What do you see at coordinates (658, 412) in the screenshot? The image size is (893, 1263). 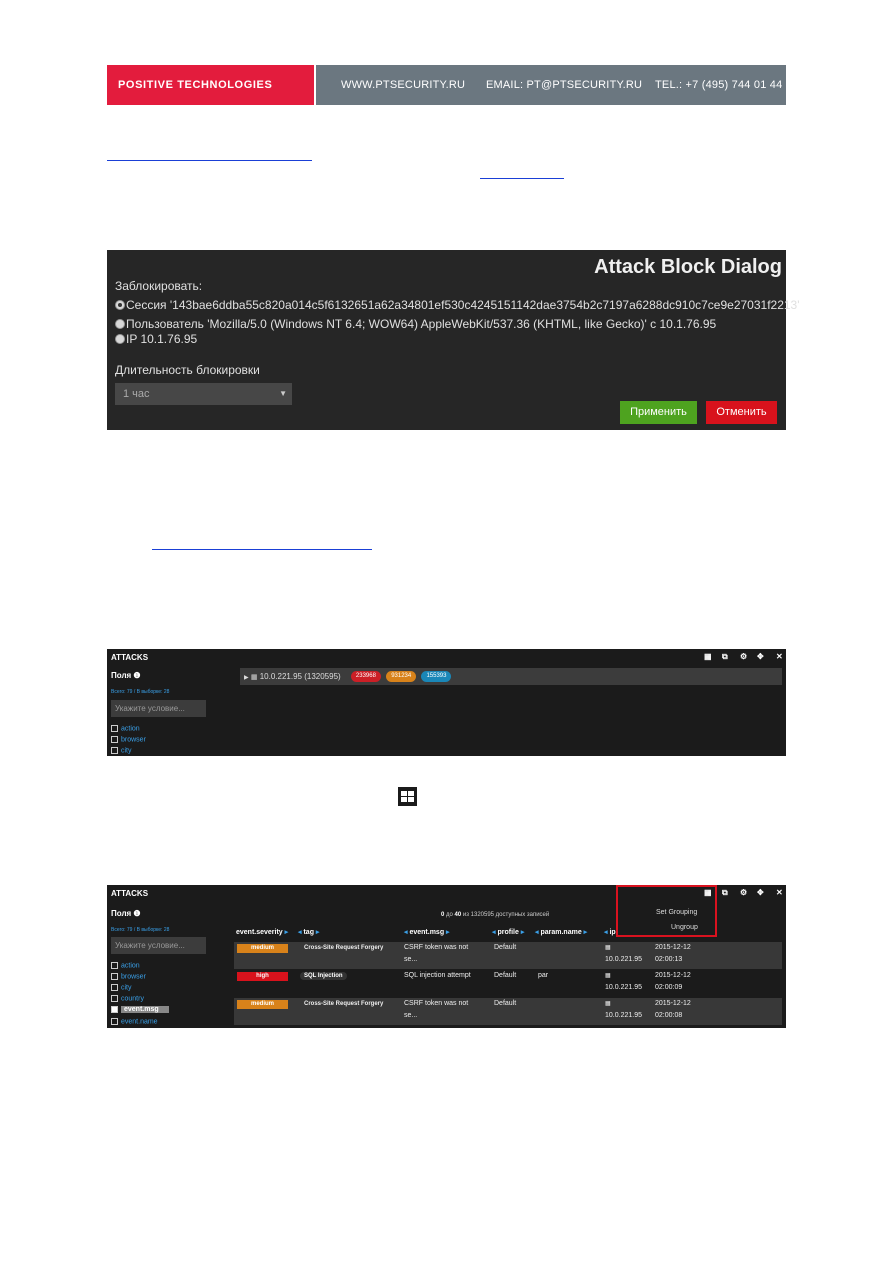 I see `apply-button: Применить` at bounding box center [658, 412].